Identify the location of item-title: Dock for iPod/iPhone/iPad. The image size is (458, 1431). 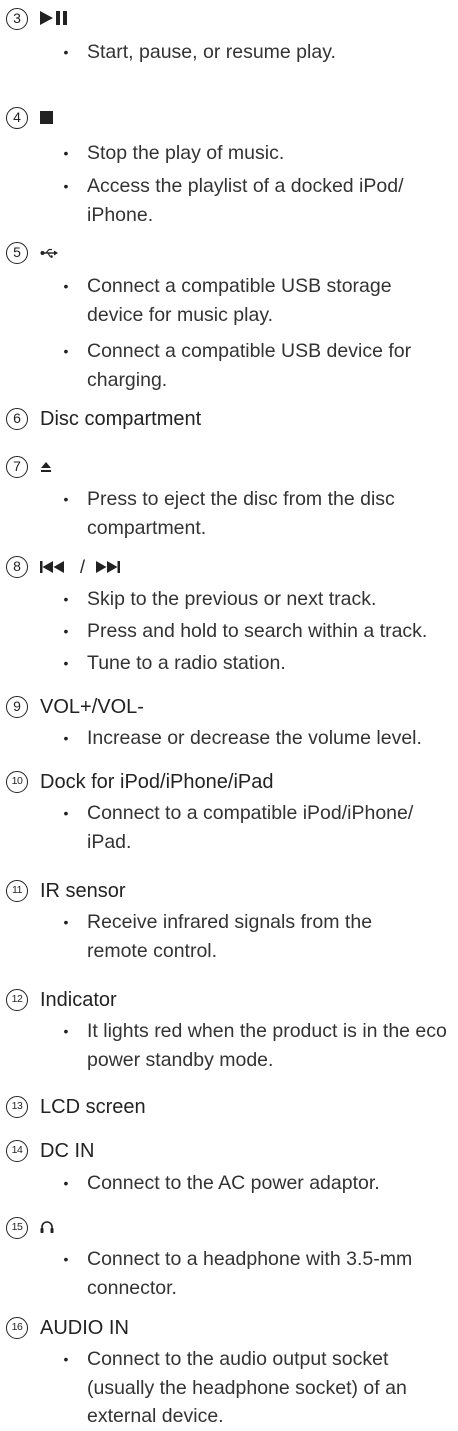
(157, 782).